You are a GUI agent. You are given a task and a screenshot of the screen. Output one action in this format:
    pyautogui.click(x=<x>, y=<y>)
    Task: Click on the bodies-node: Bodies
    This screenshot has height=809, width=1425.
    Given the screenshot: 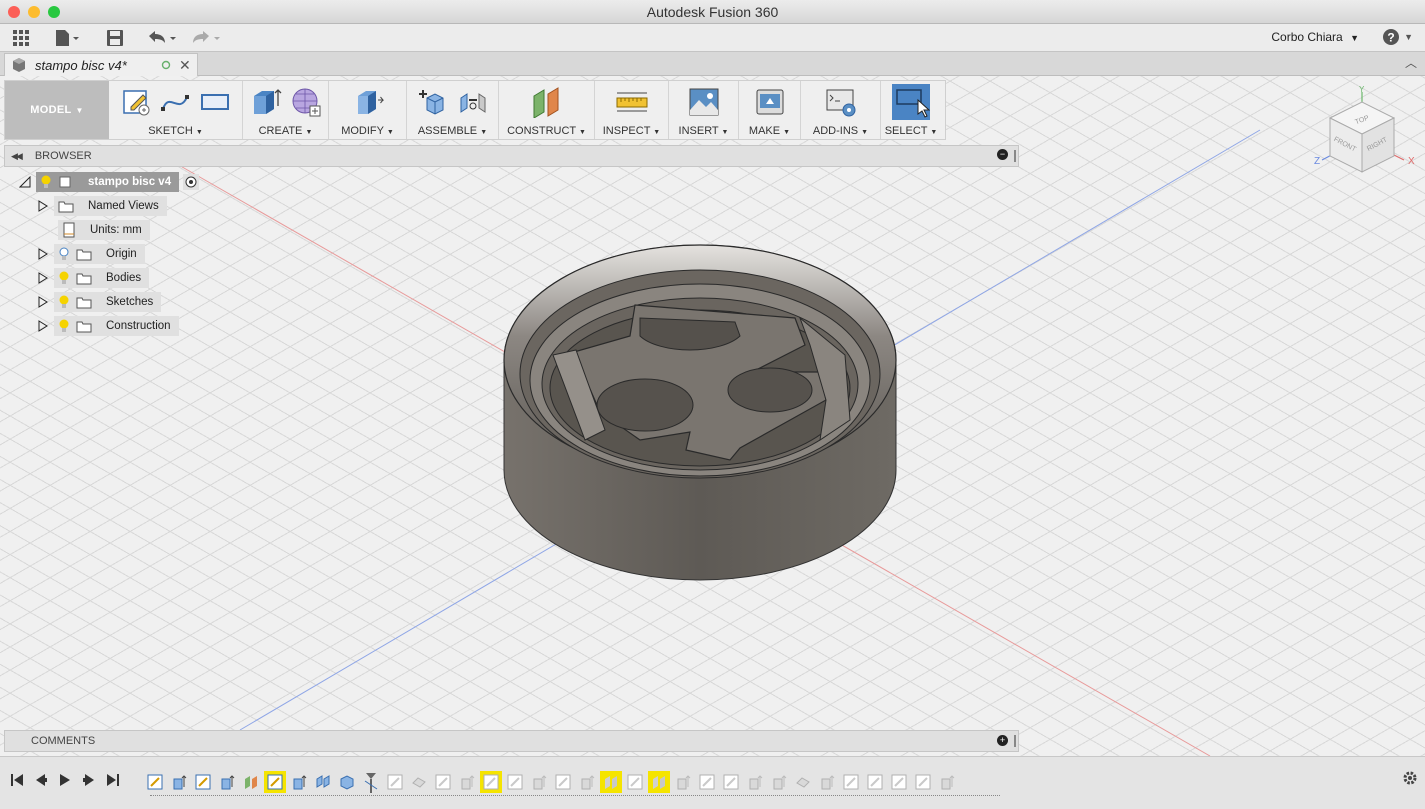 What is the action you would take?
    pyautogui.click(x=102, y=278)
    